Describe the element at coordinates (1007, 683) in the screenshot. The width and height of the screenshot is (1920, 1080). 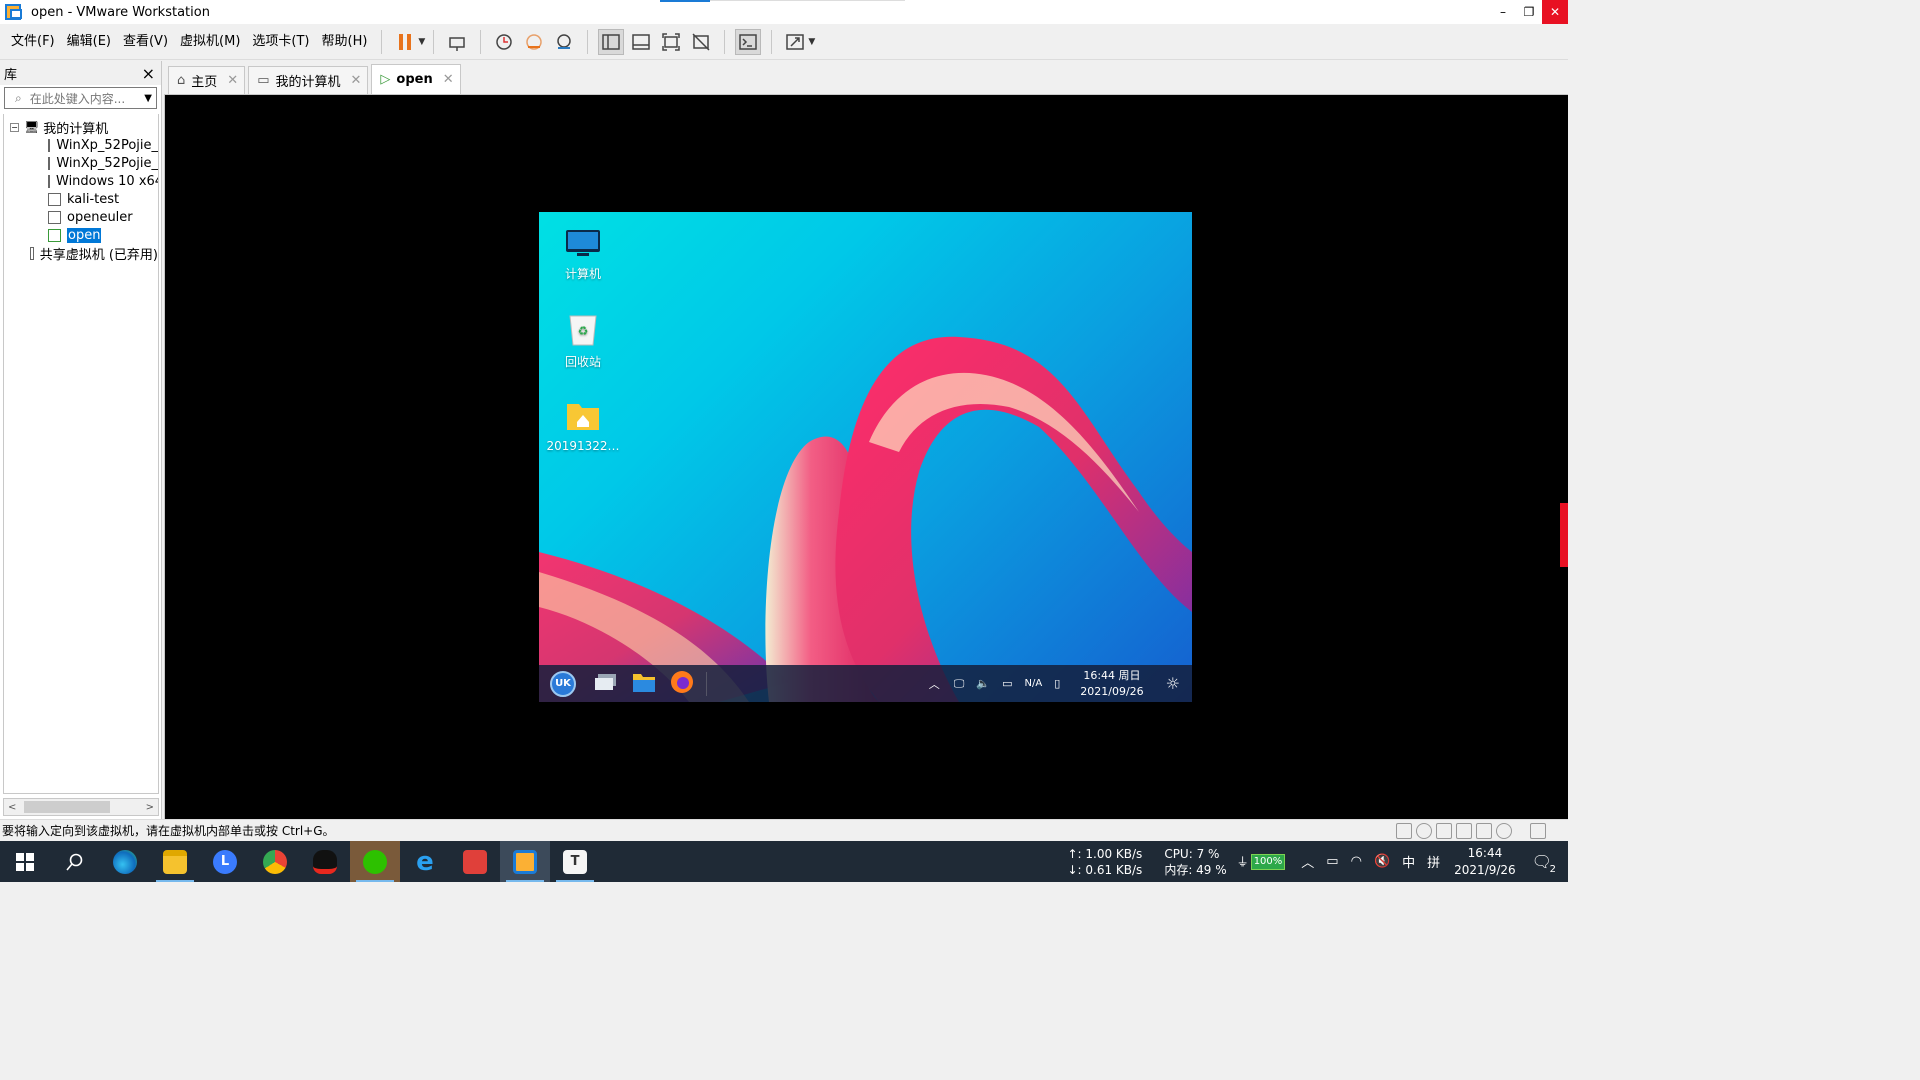
I see `notification-icon: ▭` at that location.